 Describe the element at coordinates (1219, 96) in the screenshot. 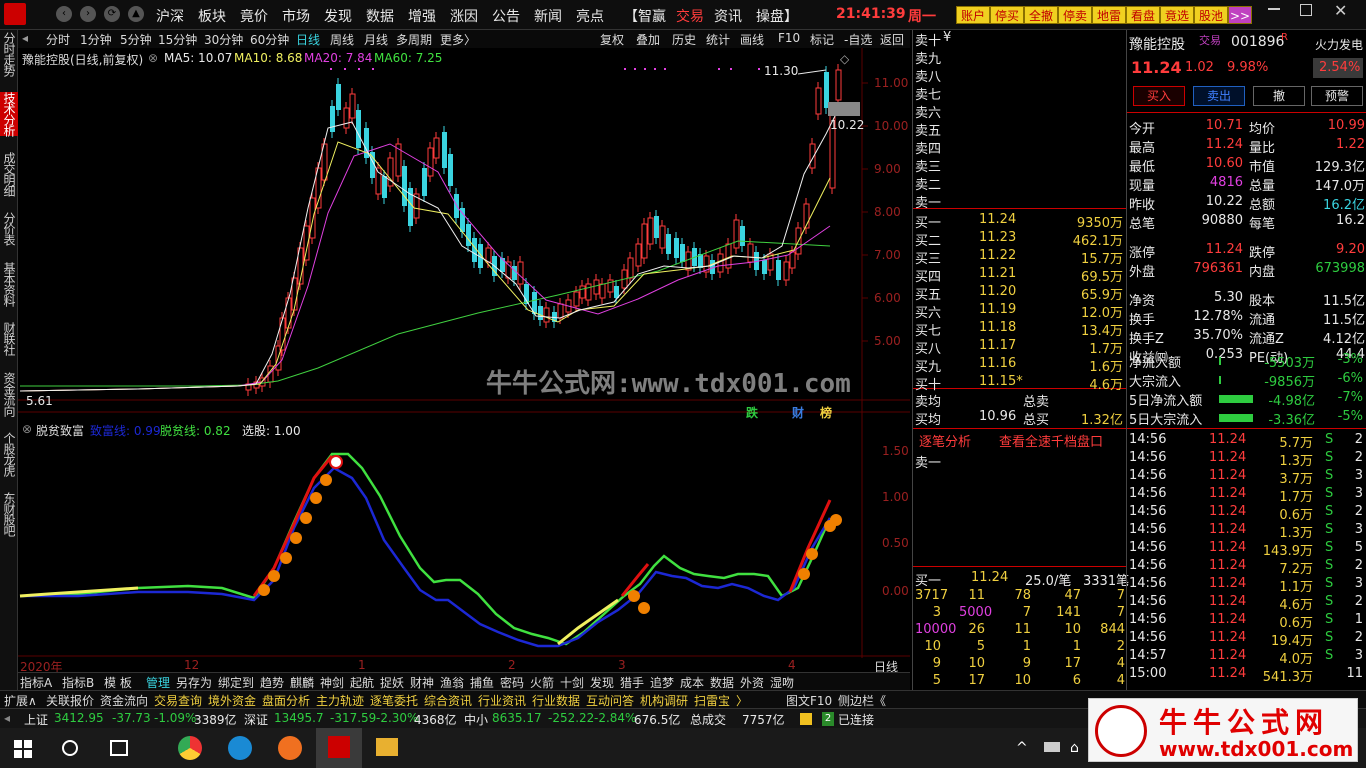

I see `sell-button: 卖出` at that location.